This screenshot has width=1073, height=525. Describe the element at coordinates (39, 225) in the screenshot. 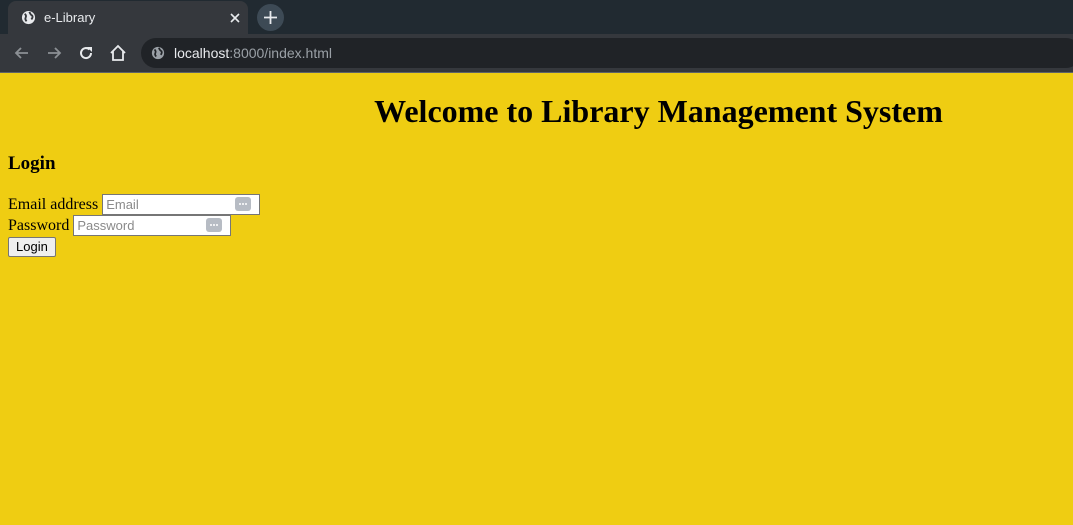

I see `password-label: Password` at that location.